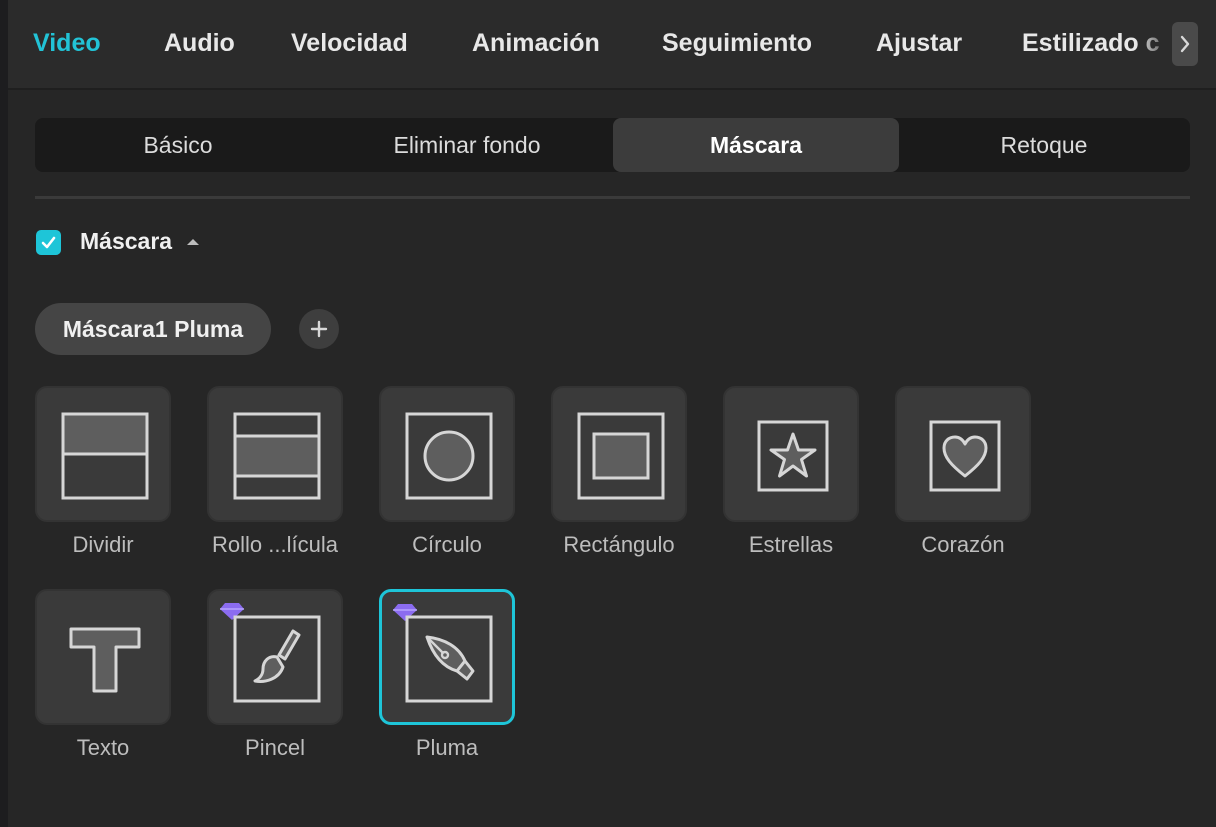 The height and width of the screenshot is (827, 1216). Describe the element at coordinates (103, 747) in the screenshot. I see `mask-label-texto: Texto` at that location.